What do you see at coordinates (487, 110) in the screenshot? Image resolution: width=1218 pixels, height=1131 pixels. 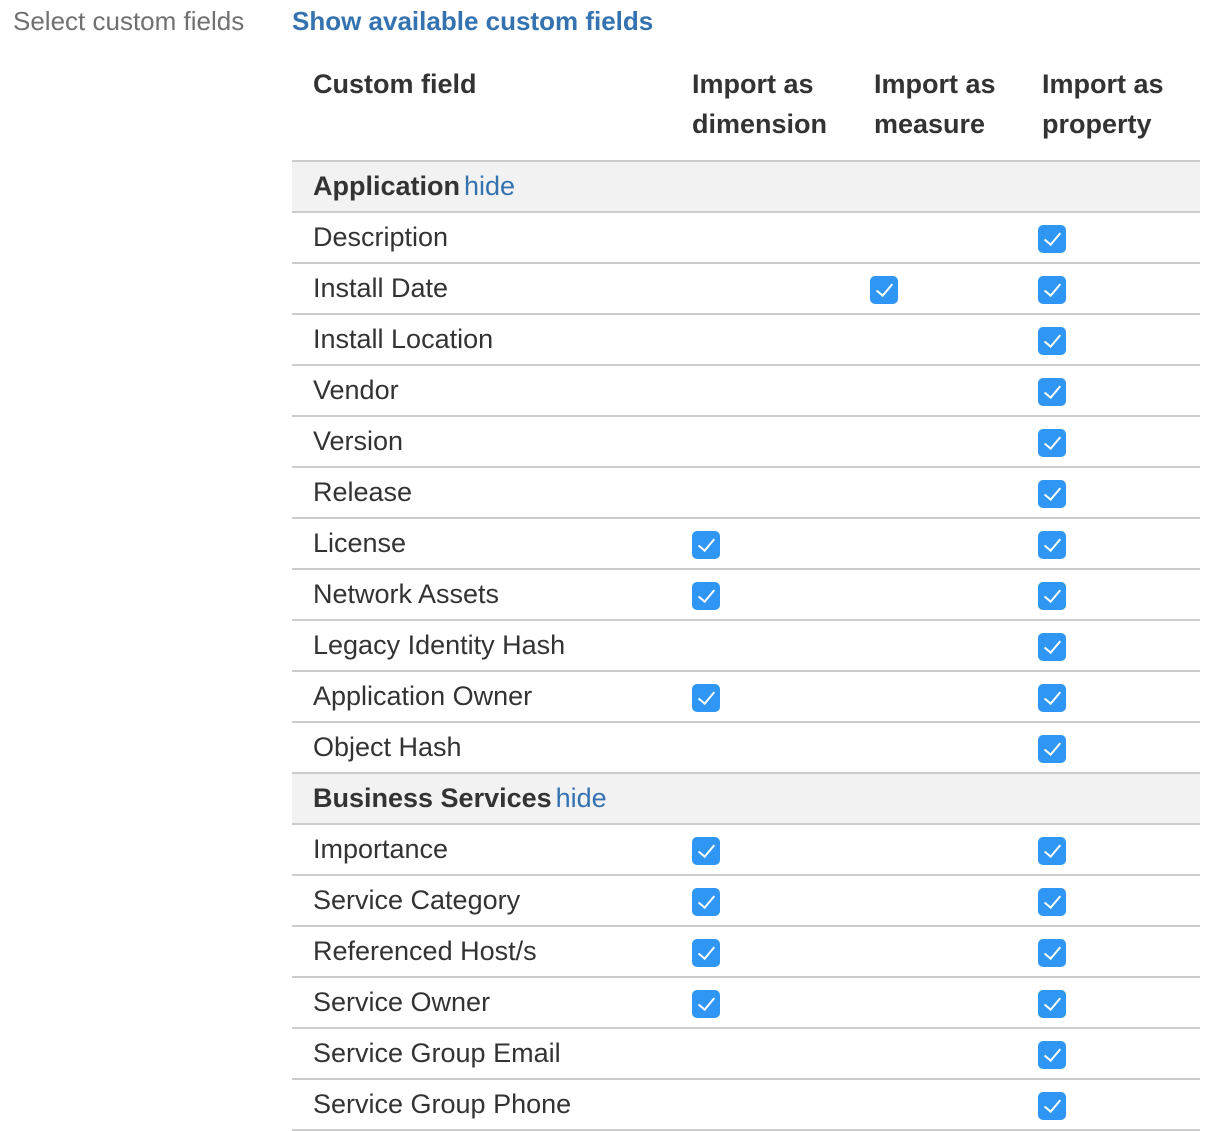 I see `column-header-custom-field: Custom field` at bounding box center [487, 110].